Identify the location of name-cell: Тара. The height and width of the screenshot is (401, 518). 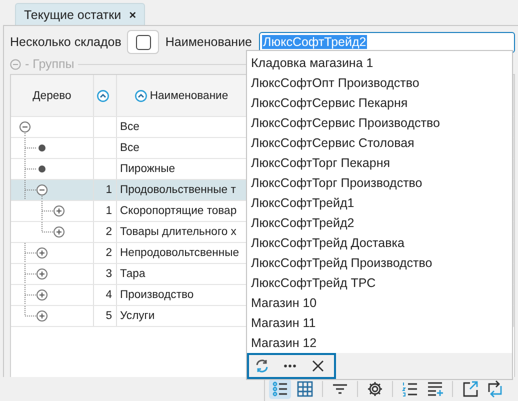
(133, 274).